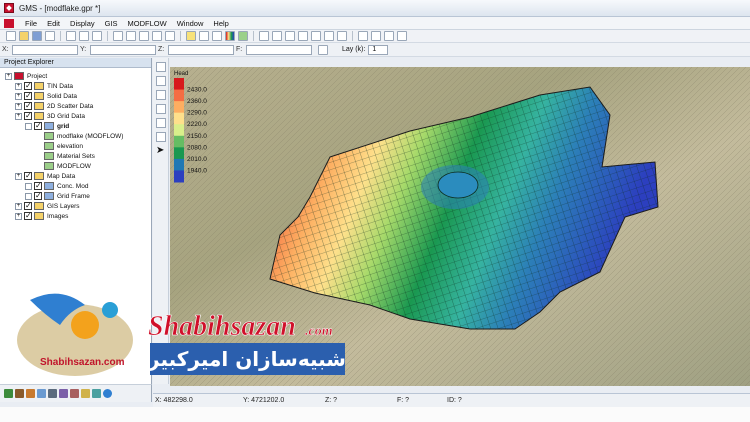  I want to click on zoom-tool-icon, so click(161, 81).